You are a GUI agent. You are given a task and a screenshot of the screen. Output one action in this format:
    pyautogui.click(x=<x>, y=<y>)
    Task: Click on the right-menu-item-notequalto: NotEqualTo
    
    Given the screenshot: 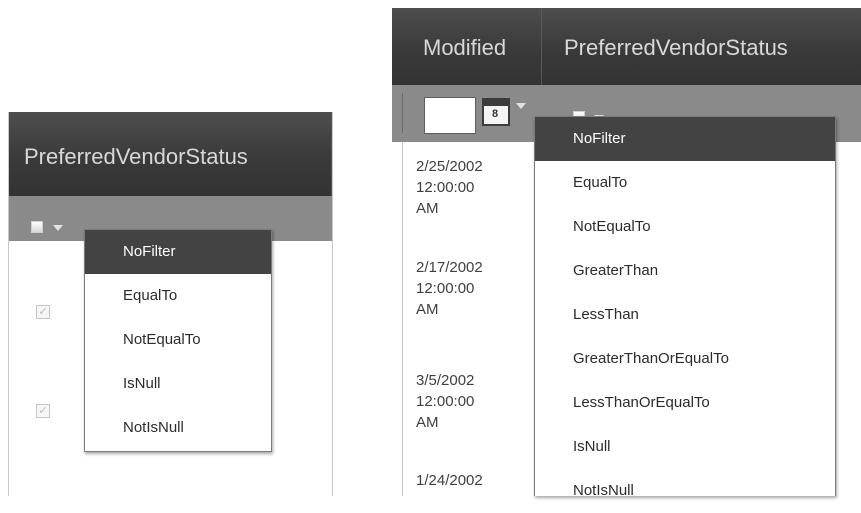 What is the action you would take?
    pyautogui.click(x=685, y=227)
    